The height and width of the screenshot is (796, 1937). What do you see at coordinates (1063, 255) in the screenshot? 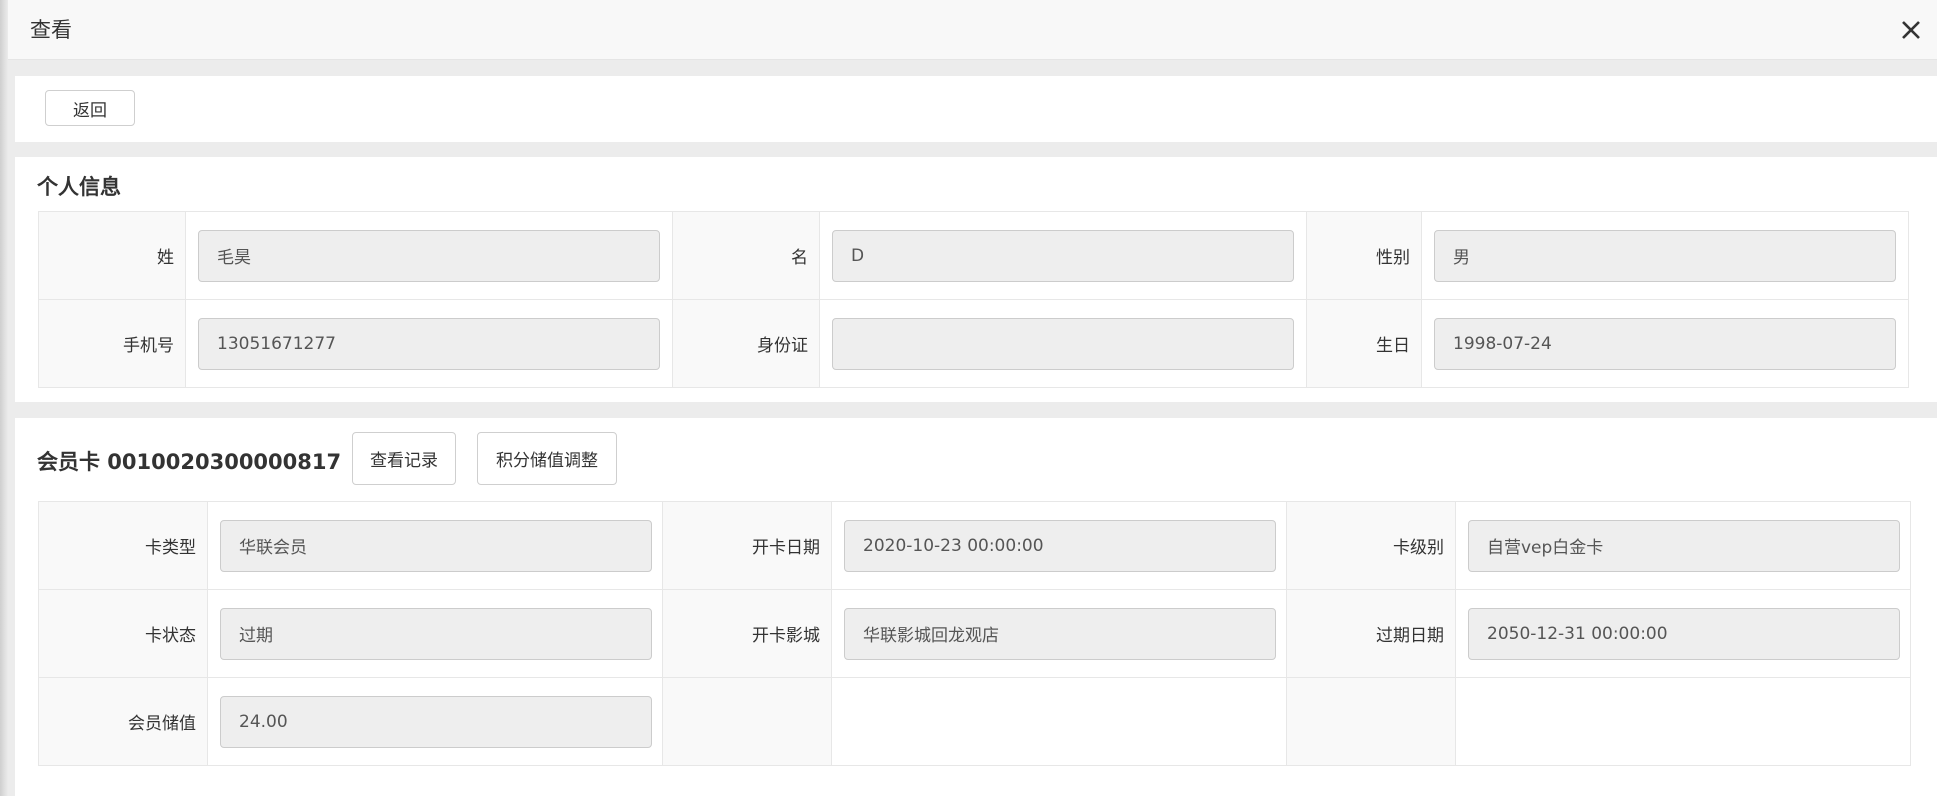
I see `given-name-field: D` at bounding box center [1063, 255].